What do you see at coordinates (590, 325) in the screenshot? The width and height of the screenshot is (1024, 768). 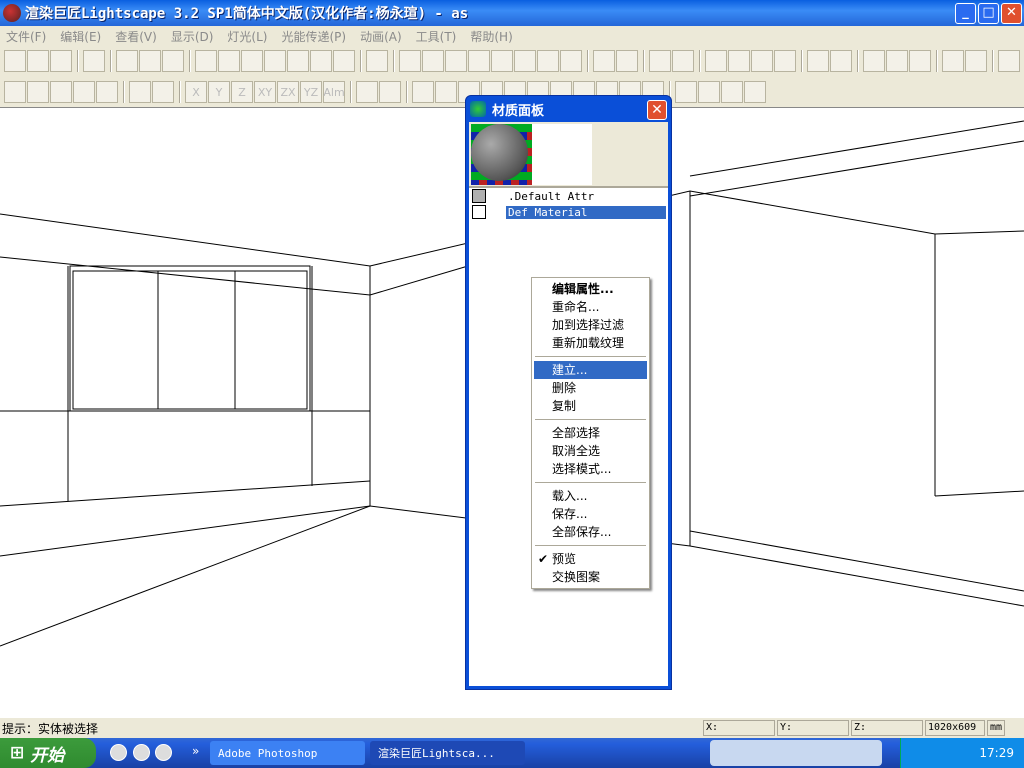 I see `context-menu-item: 加到选择过滤` at bounding box center [590, 325].